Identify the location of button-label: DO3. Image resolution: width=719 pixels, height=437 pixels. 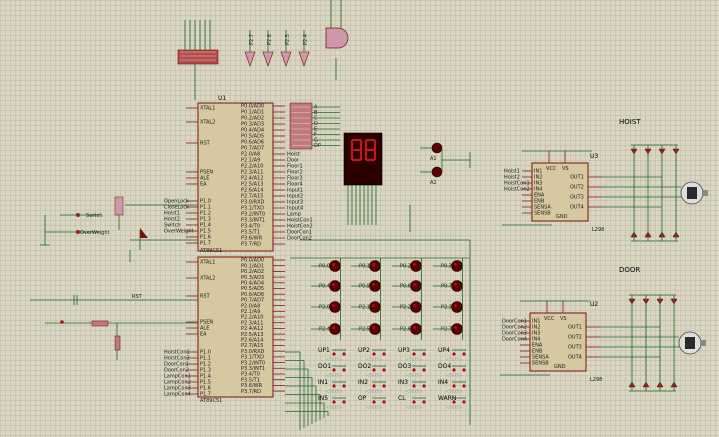
(404, 366).